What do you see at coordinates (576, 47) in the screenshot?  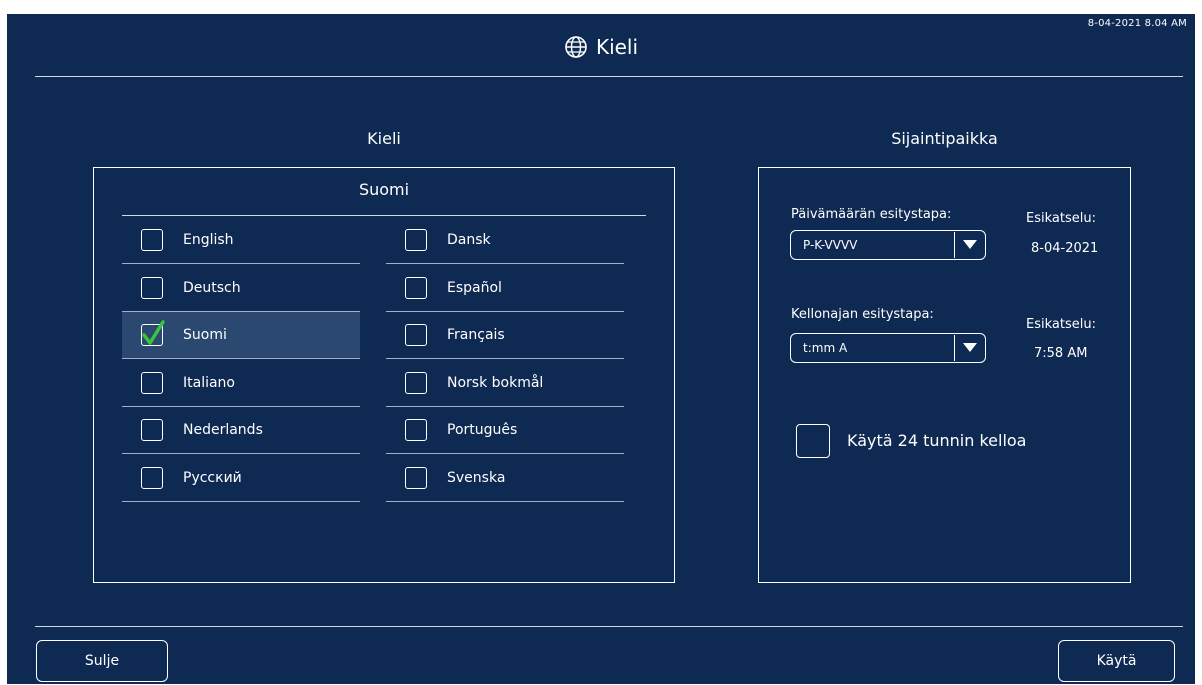 I see `globe-icon` at bounding box center [576, 47].